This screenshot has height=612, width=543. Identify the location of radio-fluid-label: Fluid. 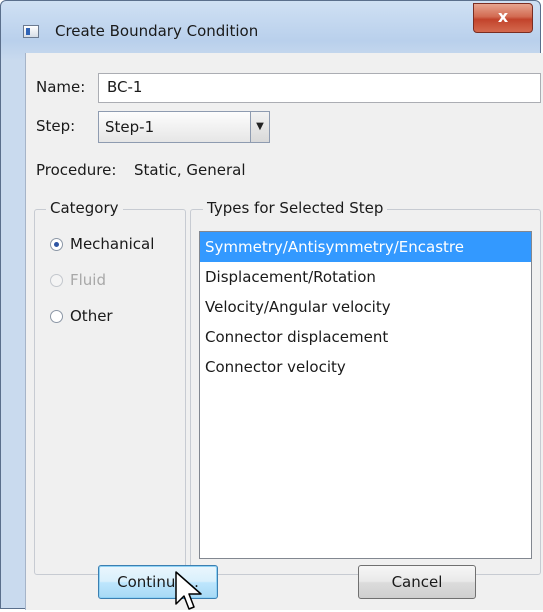
(88, 280).